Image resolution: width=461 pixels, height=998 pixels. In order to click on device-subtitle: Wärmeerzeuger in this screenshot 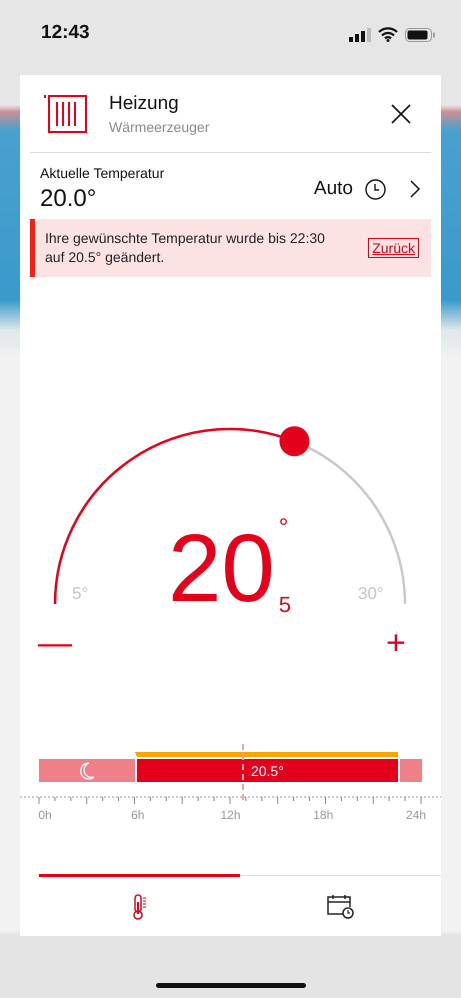, I will do `click(159, 126)`.